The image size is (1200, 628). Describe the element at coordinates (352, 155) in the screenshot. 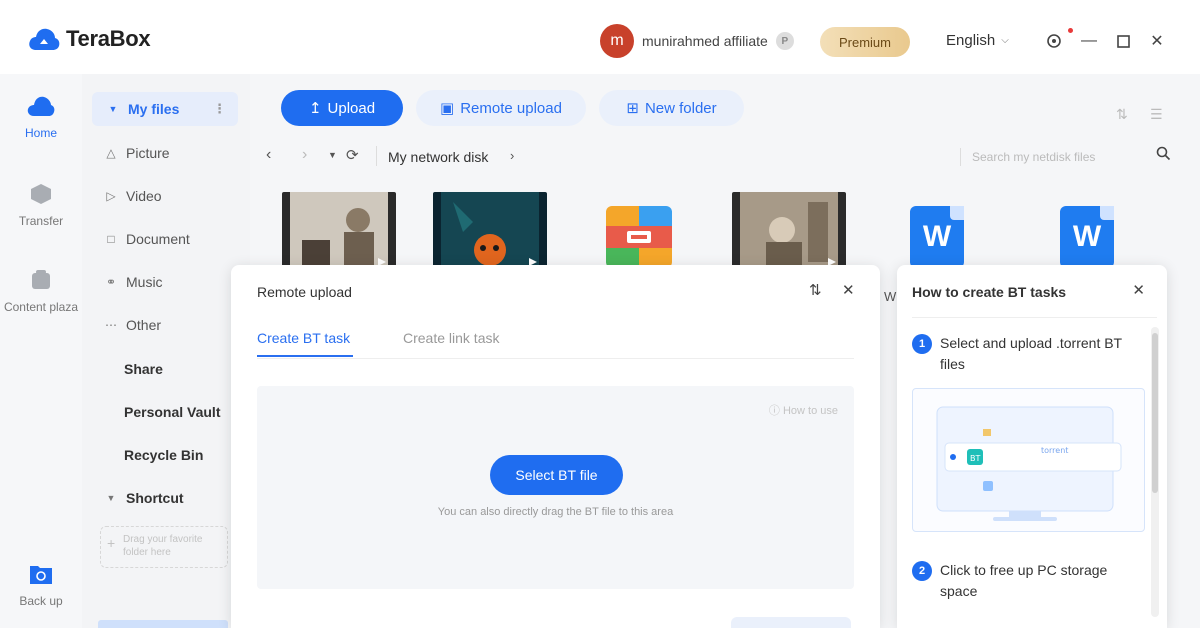

I see `refresh-icon: ⟳` at that location.